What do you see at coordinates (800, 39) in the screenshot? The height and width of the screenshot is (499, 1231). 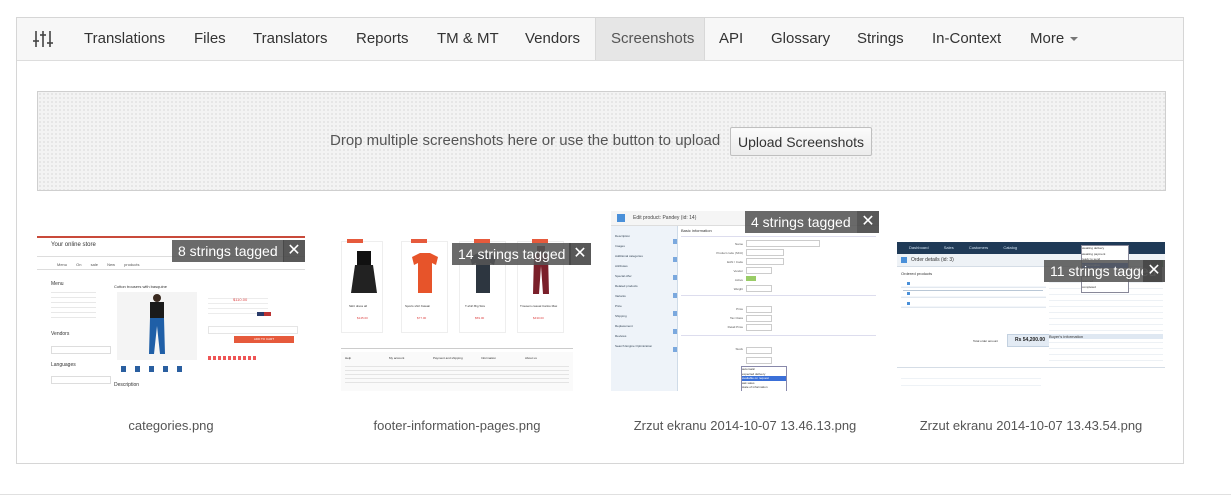 I see `tab-glossary: Glossary` at bounding box center [800, 39].